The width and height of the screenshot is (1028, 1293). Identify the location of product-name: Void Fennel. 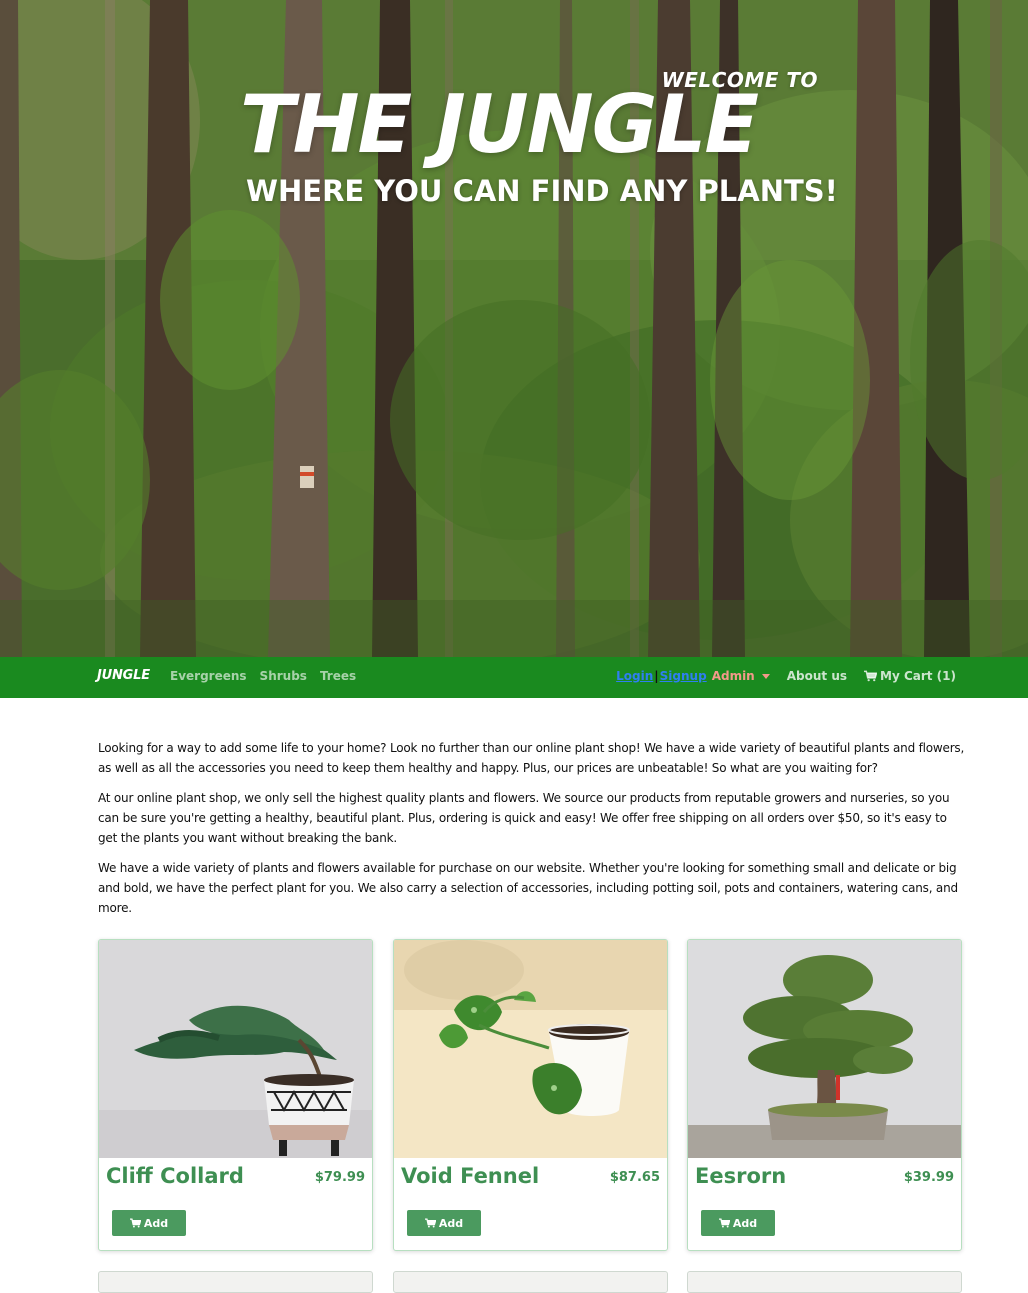
(470, 1176).